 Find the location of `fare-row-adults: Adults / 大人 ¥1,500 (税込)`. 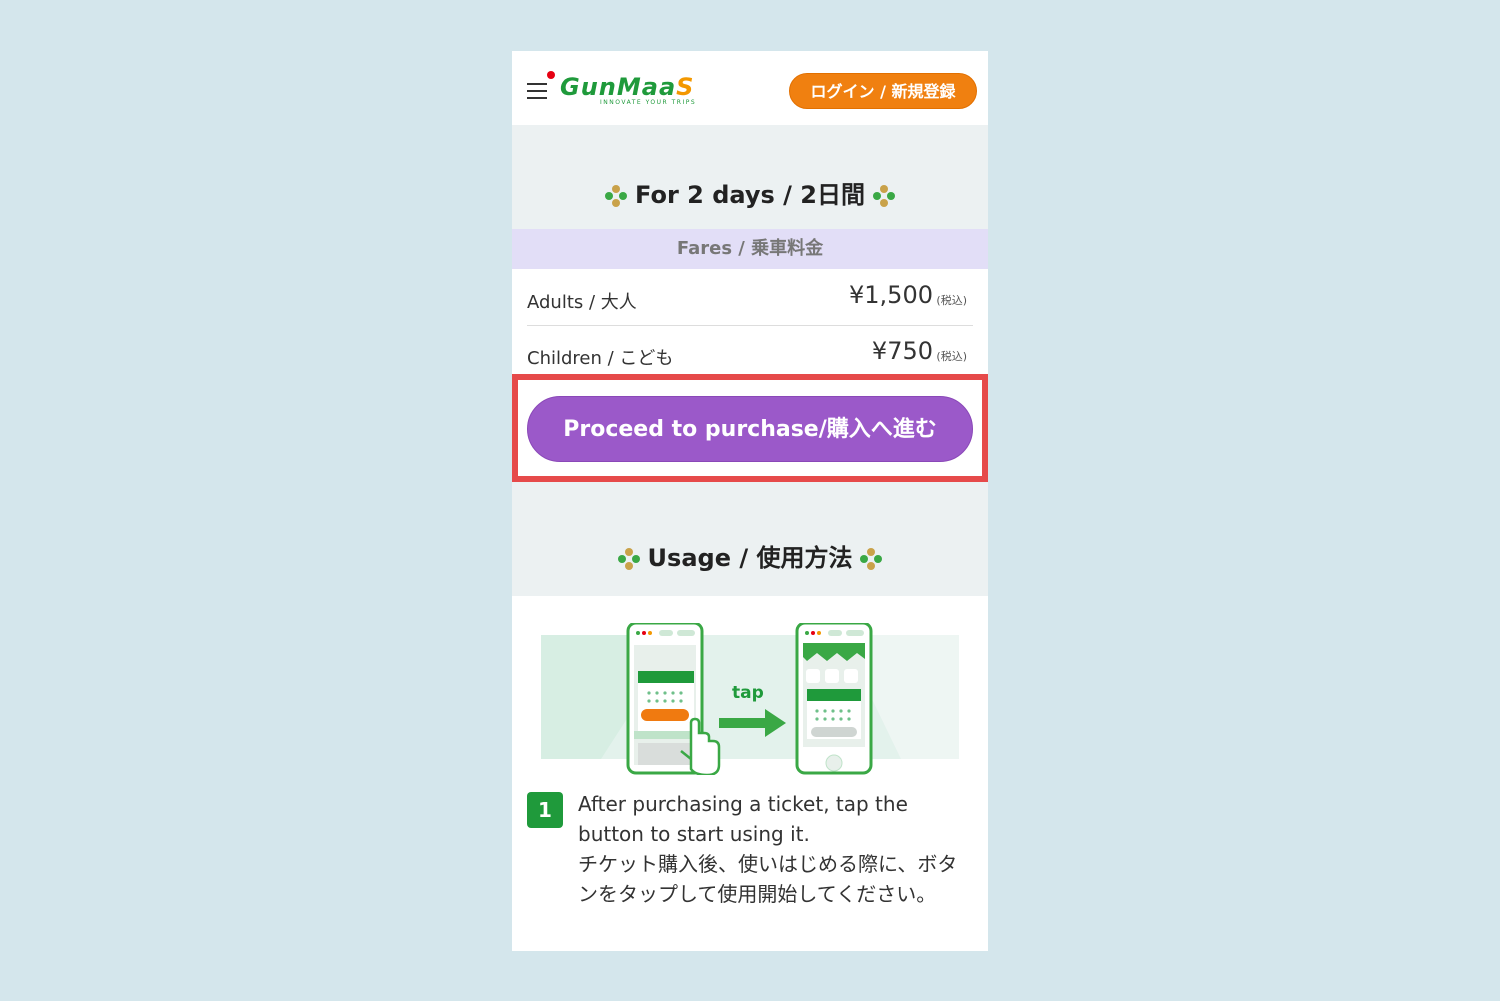

fare-row-adults: Adults / 大人 ¥1,500 (税込) is located at coordinates (747, 297).